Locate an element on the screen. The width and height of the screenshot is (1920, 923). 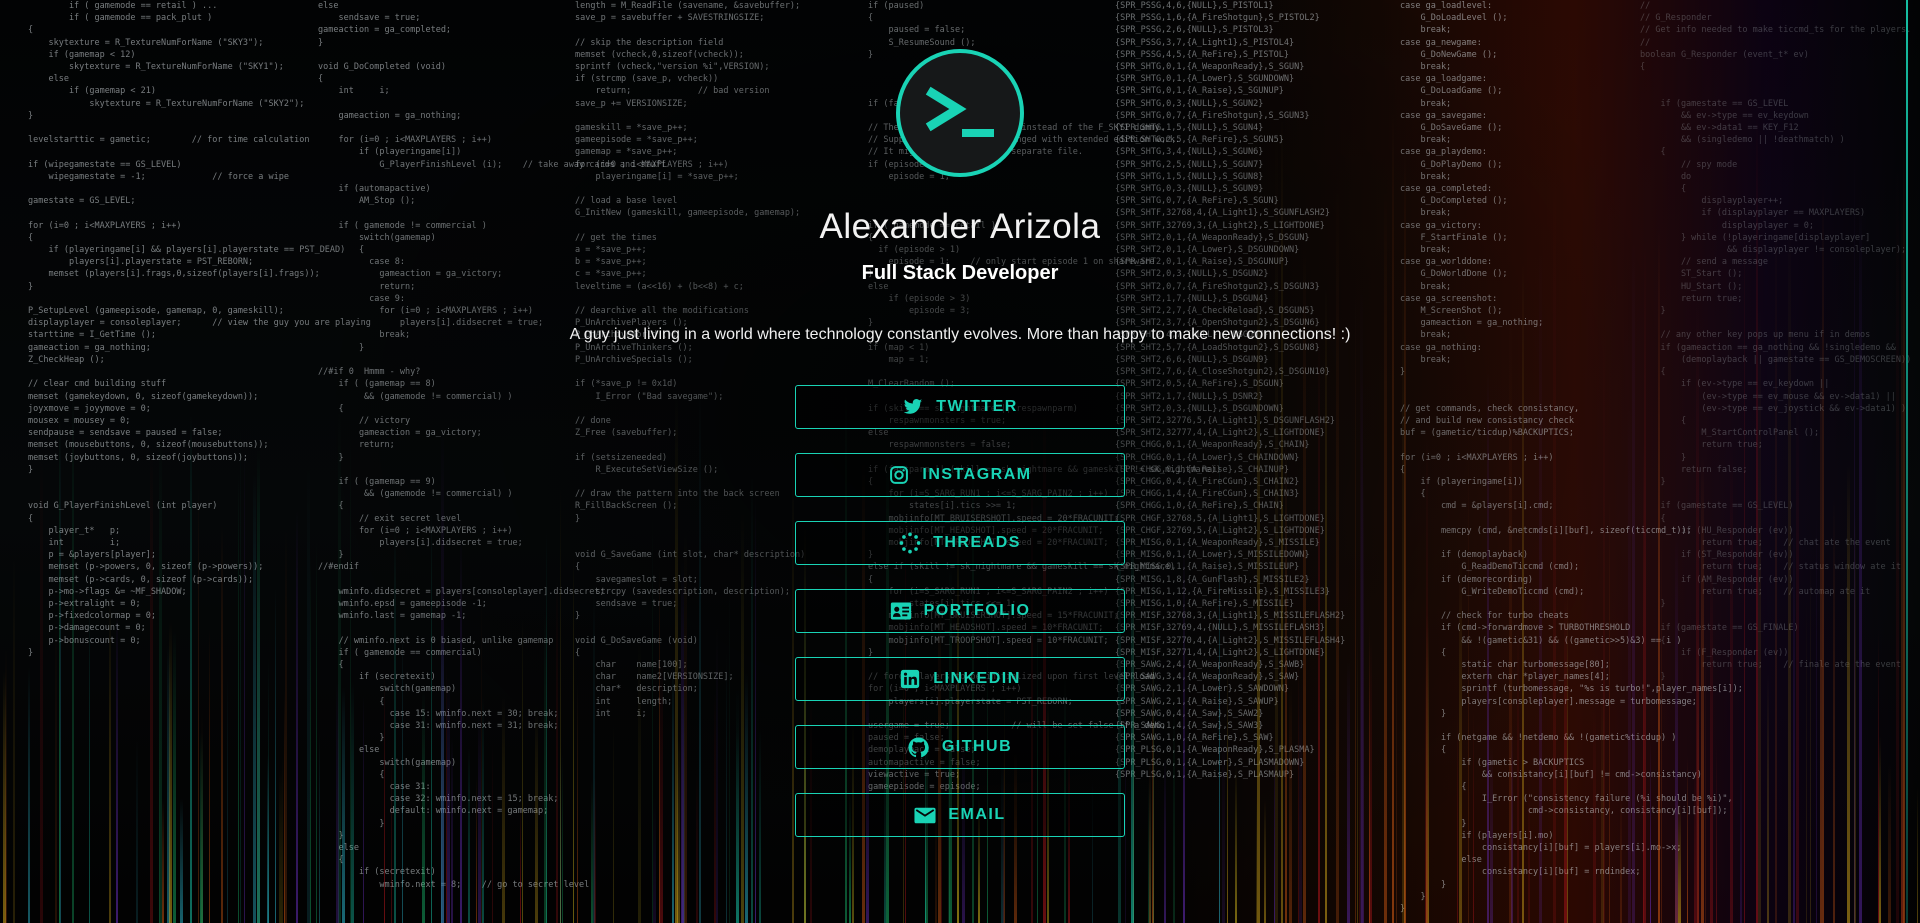
profile-name: Alexander Arizola is located at coordinates (960, 226).